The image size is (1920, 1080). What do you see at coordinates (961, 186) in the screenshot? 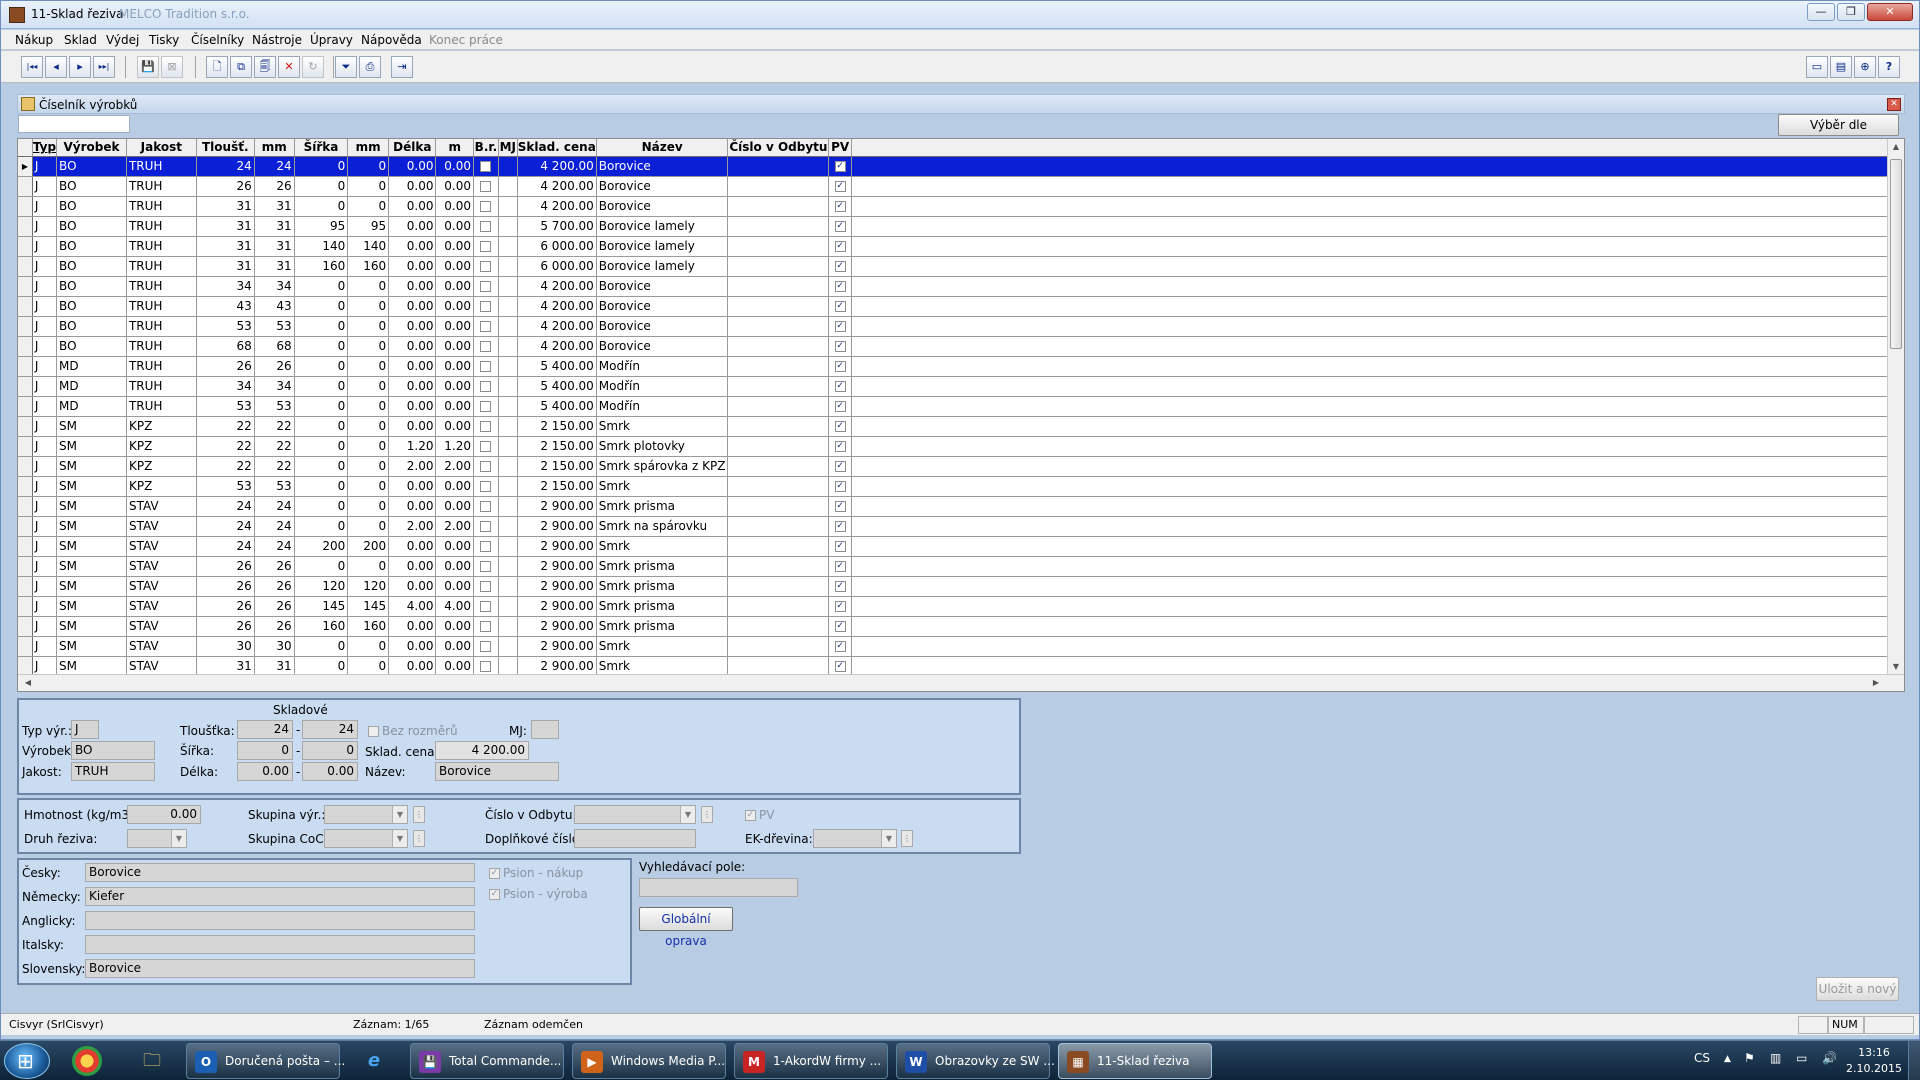
I see `table-row: J BO TRUH 26 26 0 0 0.00 0.00 4 200.00 Borovice ✓` at bounding box center [961, 186].